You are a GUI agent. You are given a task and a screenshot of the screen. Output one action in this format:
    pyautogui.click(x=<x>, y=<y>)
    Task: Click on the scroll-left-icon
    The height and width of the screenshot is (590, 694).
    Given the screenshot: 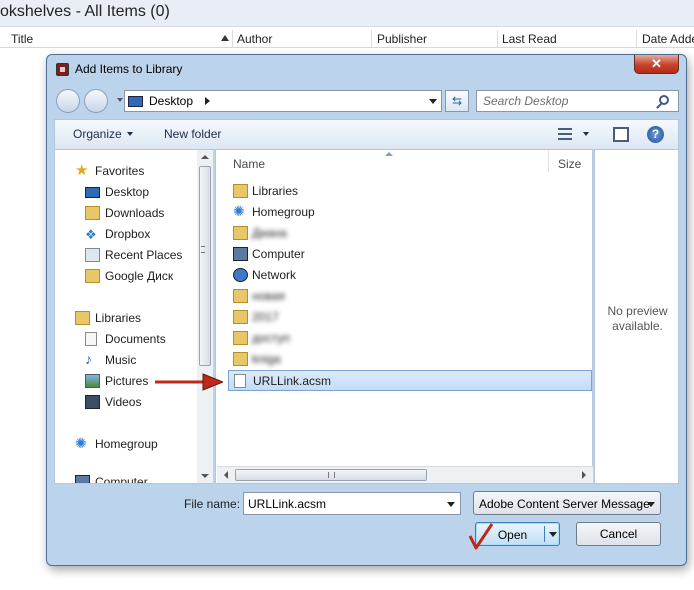 What is the action you would take?
    pyautogui.click(x=226, y=475)
    